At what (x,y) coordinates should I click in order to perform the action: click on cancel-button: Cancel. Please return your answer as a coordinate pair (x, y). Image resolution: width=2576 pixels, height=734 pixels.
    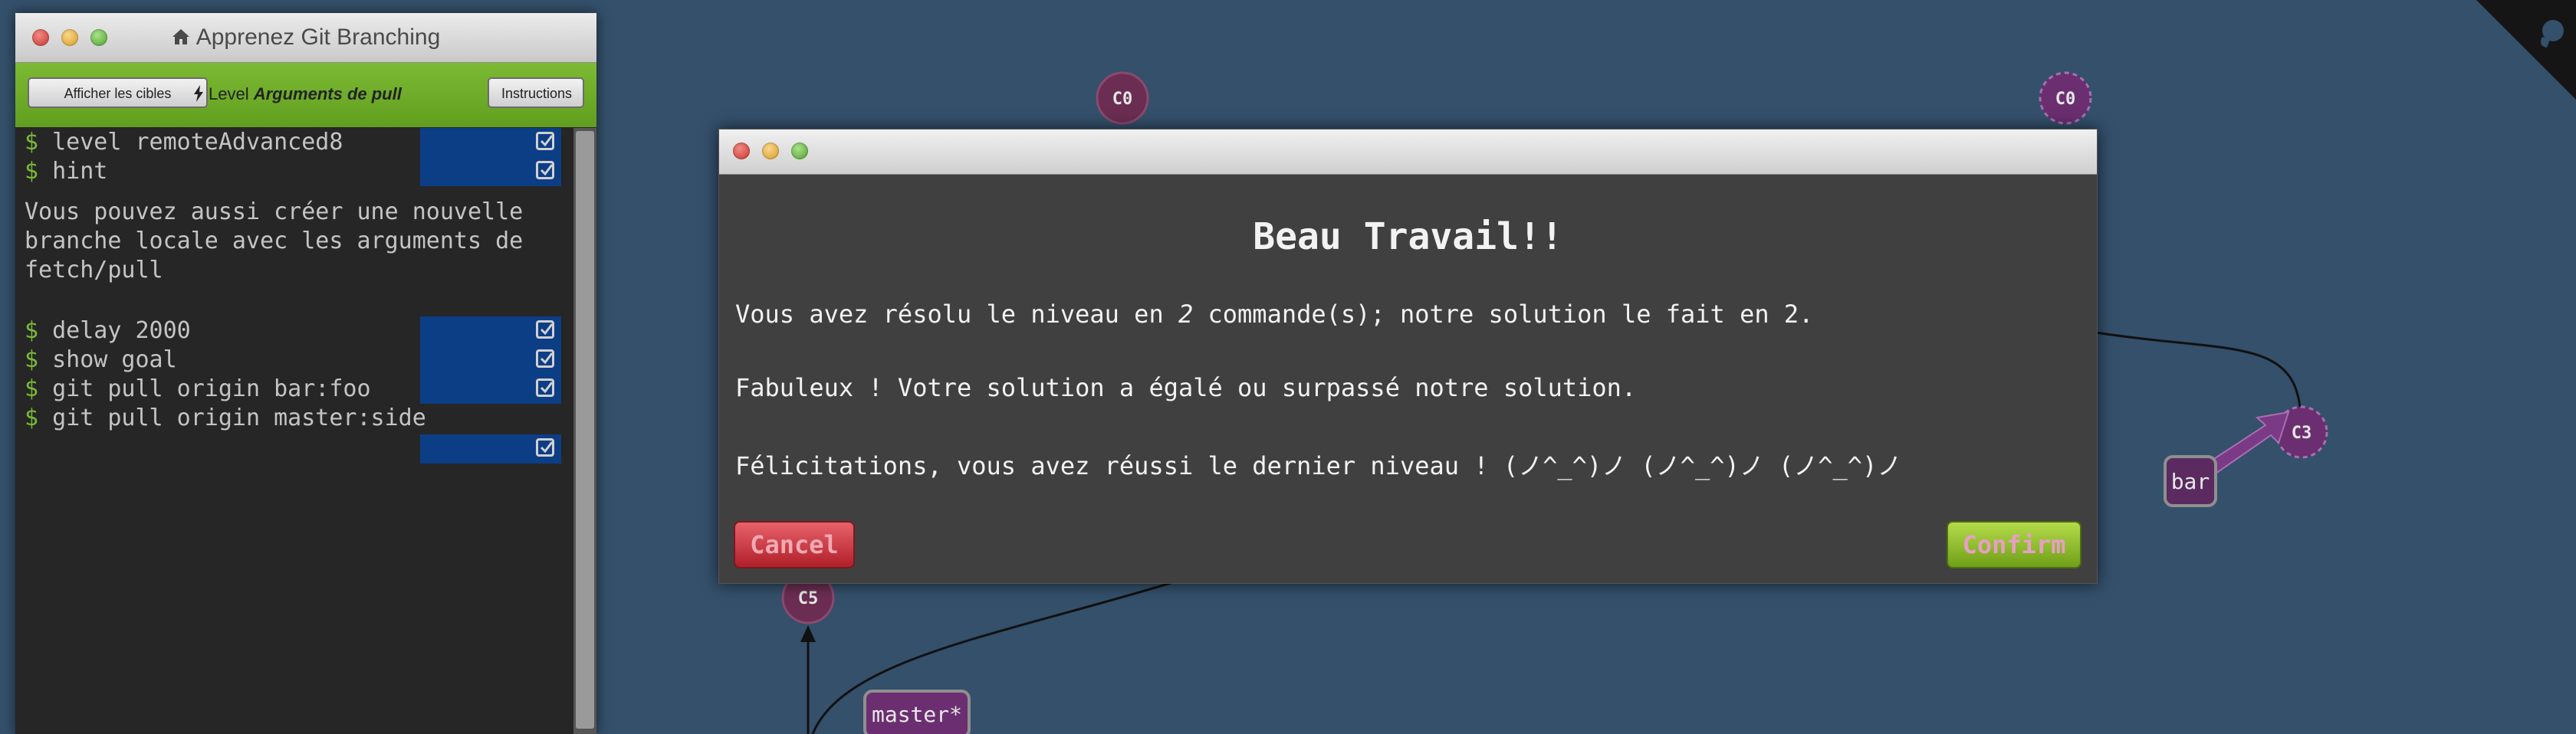
    Looking at the image, I should click on (795, 545).